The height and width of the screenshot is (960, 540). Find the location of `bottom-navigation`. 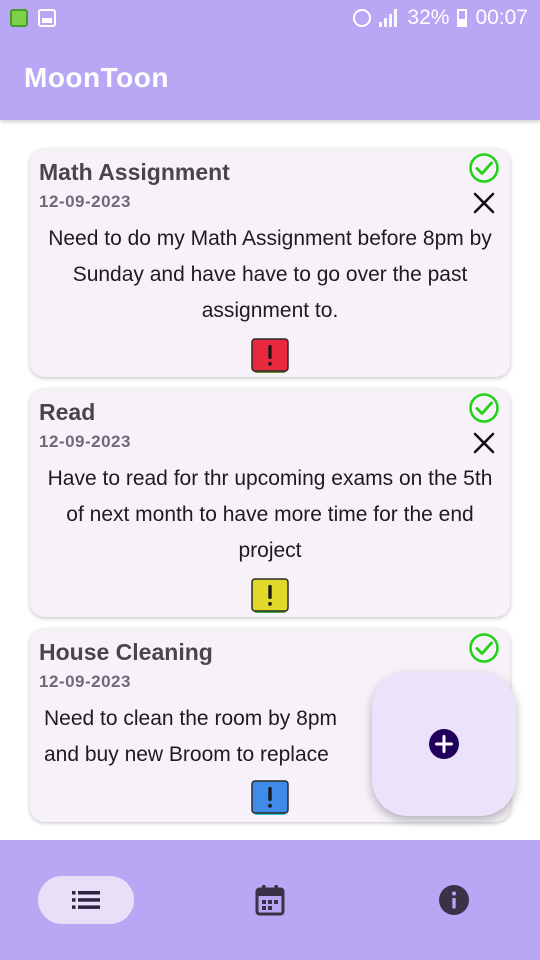

bottom-navigation is located at coordinates (270, 900).